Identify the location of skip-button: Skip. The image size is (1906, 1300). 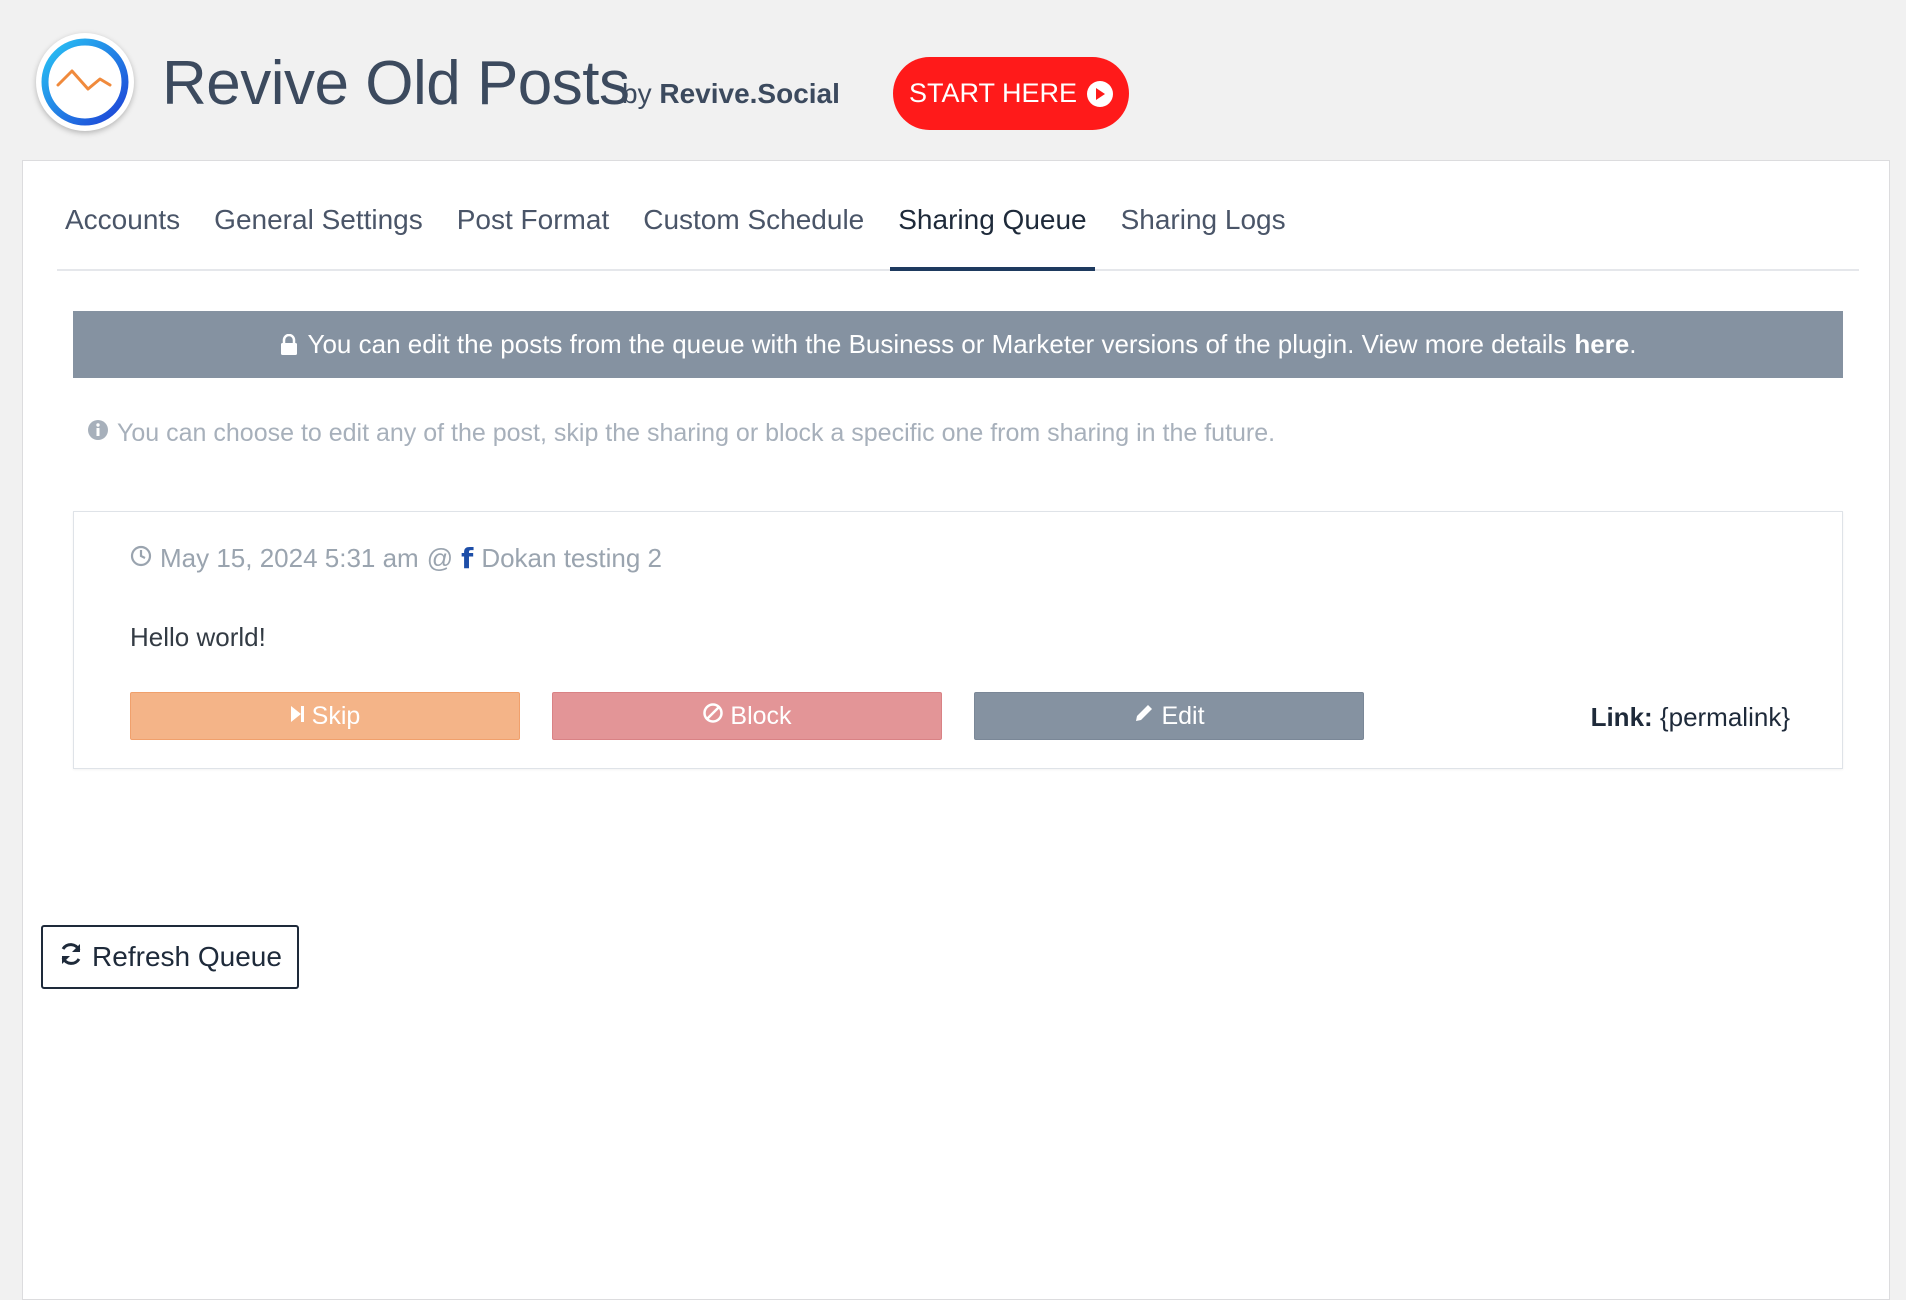
(325, 716).